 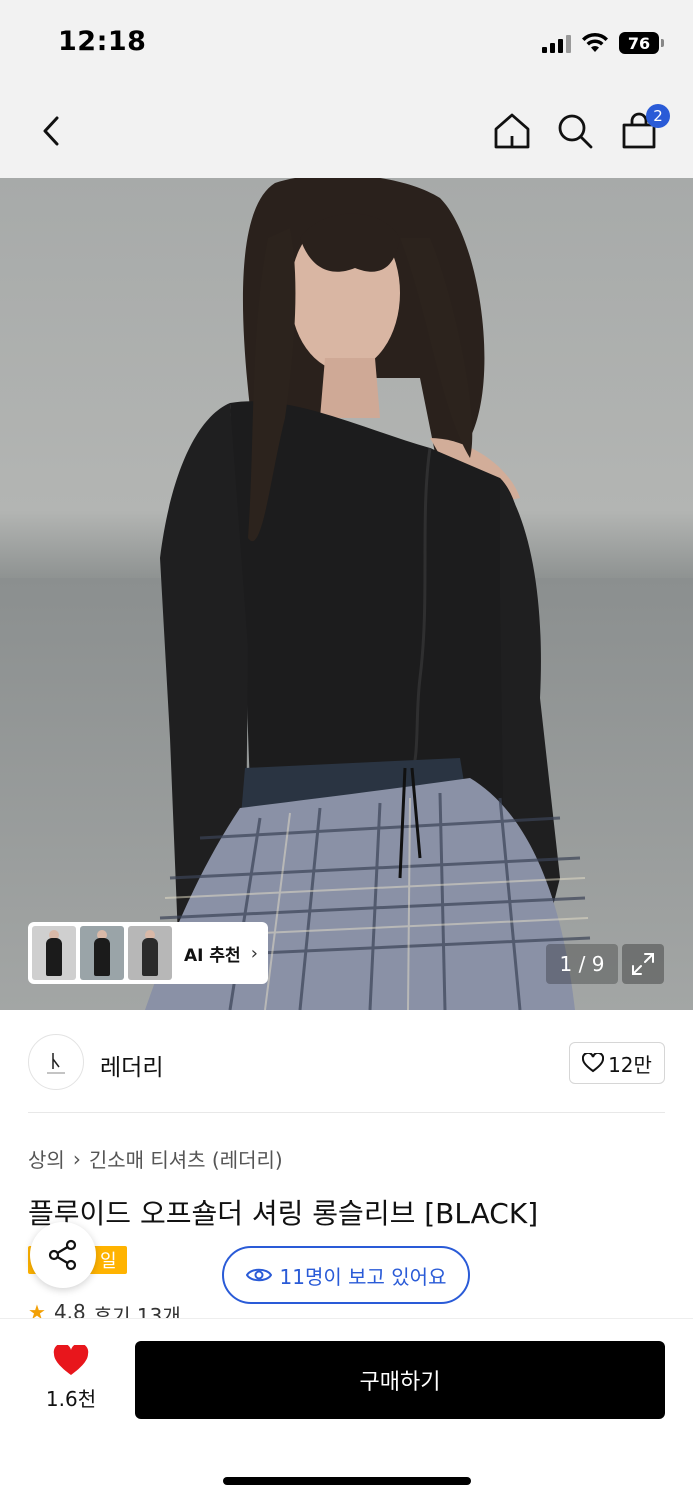 I want to click on search-button, so click(x=575, y=131).